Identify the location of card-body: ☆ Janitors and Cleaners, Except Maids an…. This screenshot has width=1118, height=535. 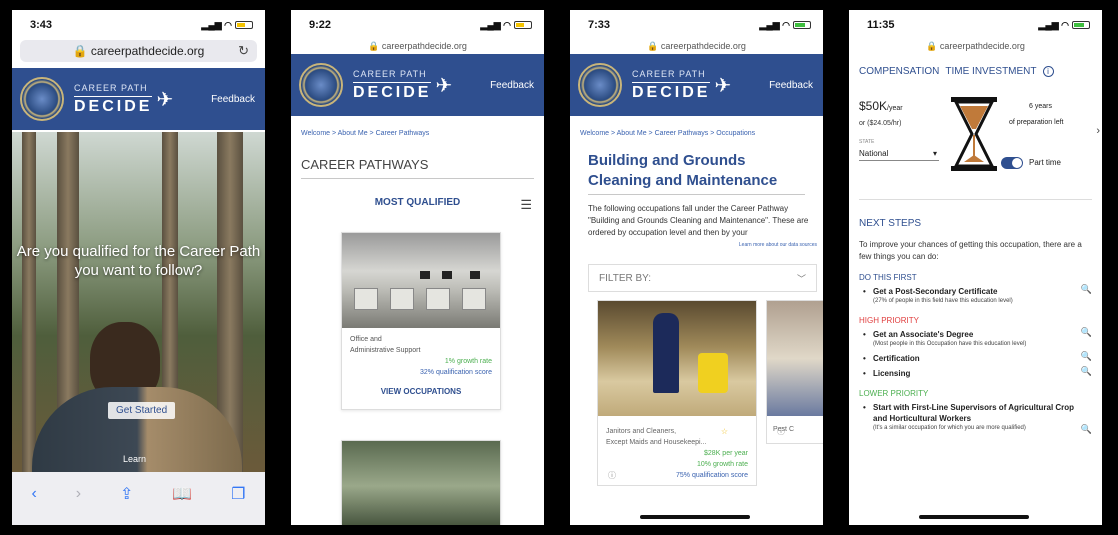
(677, 453).